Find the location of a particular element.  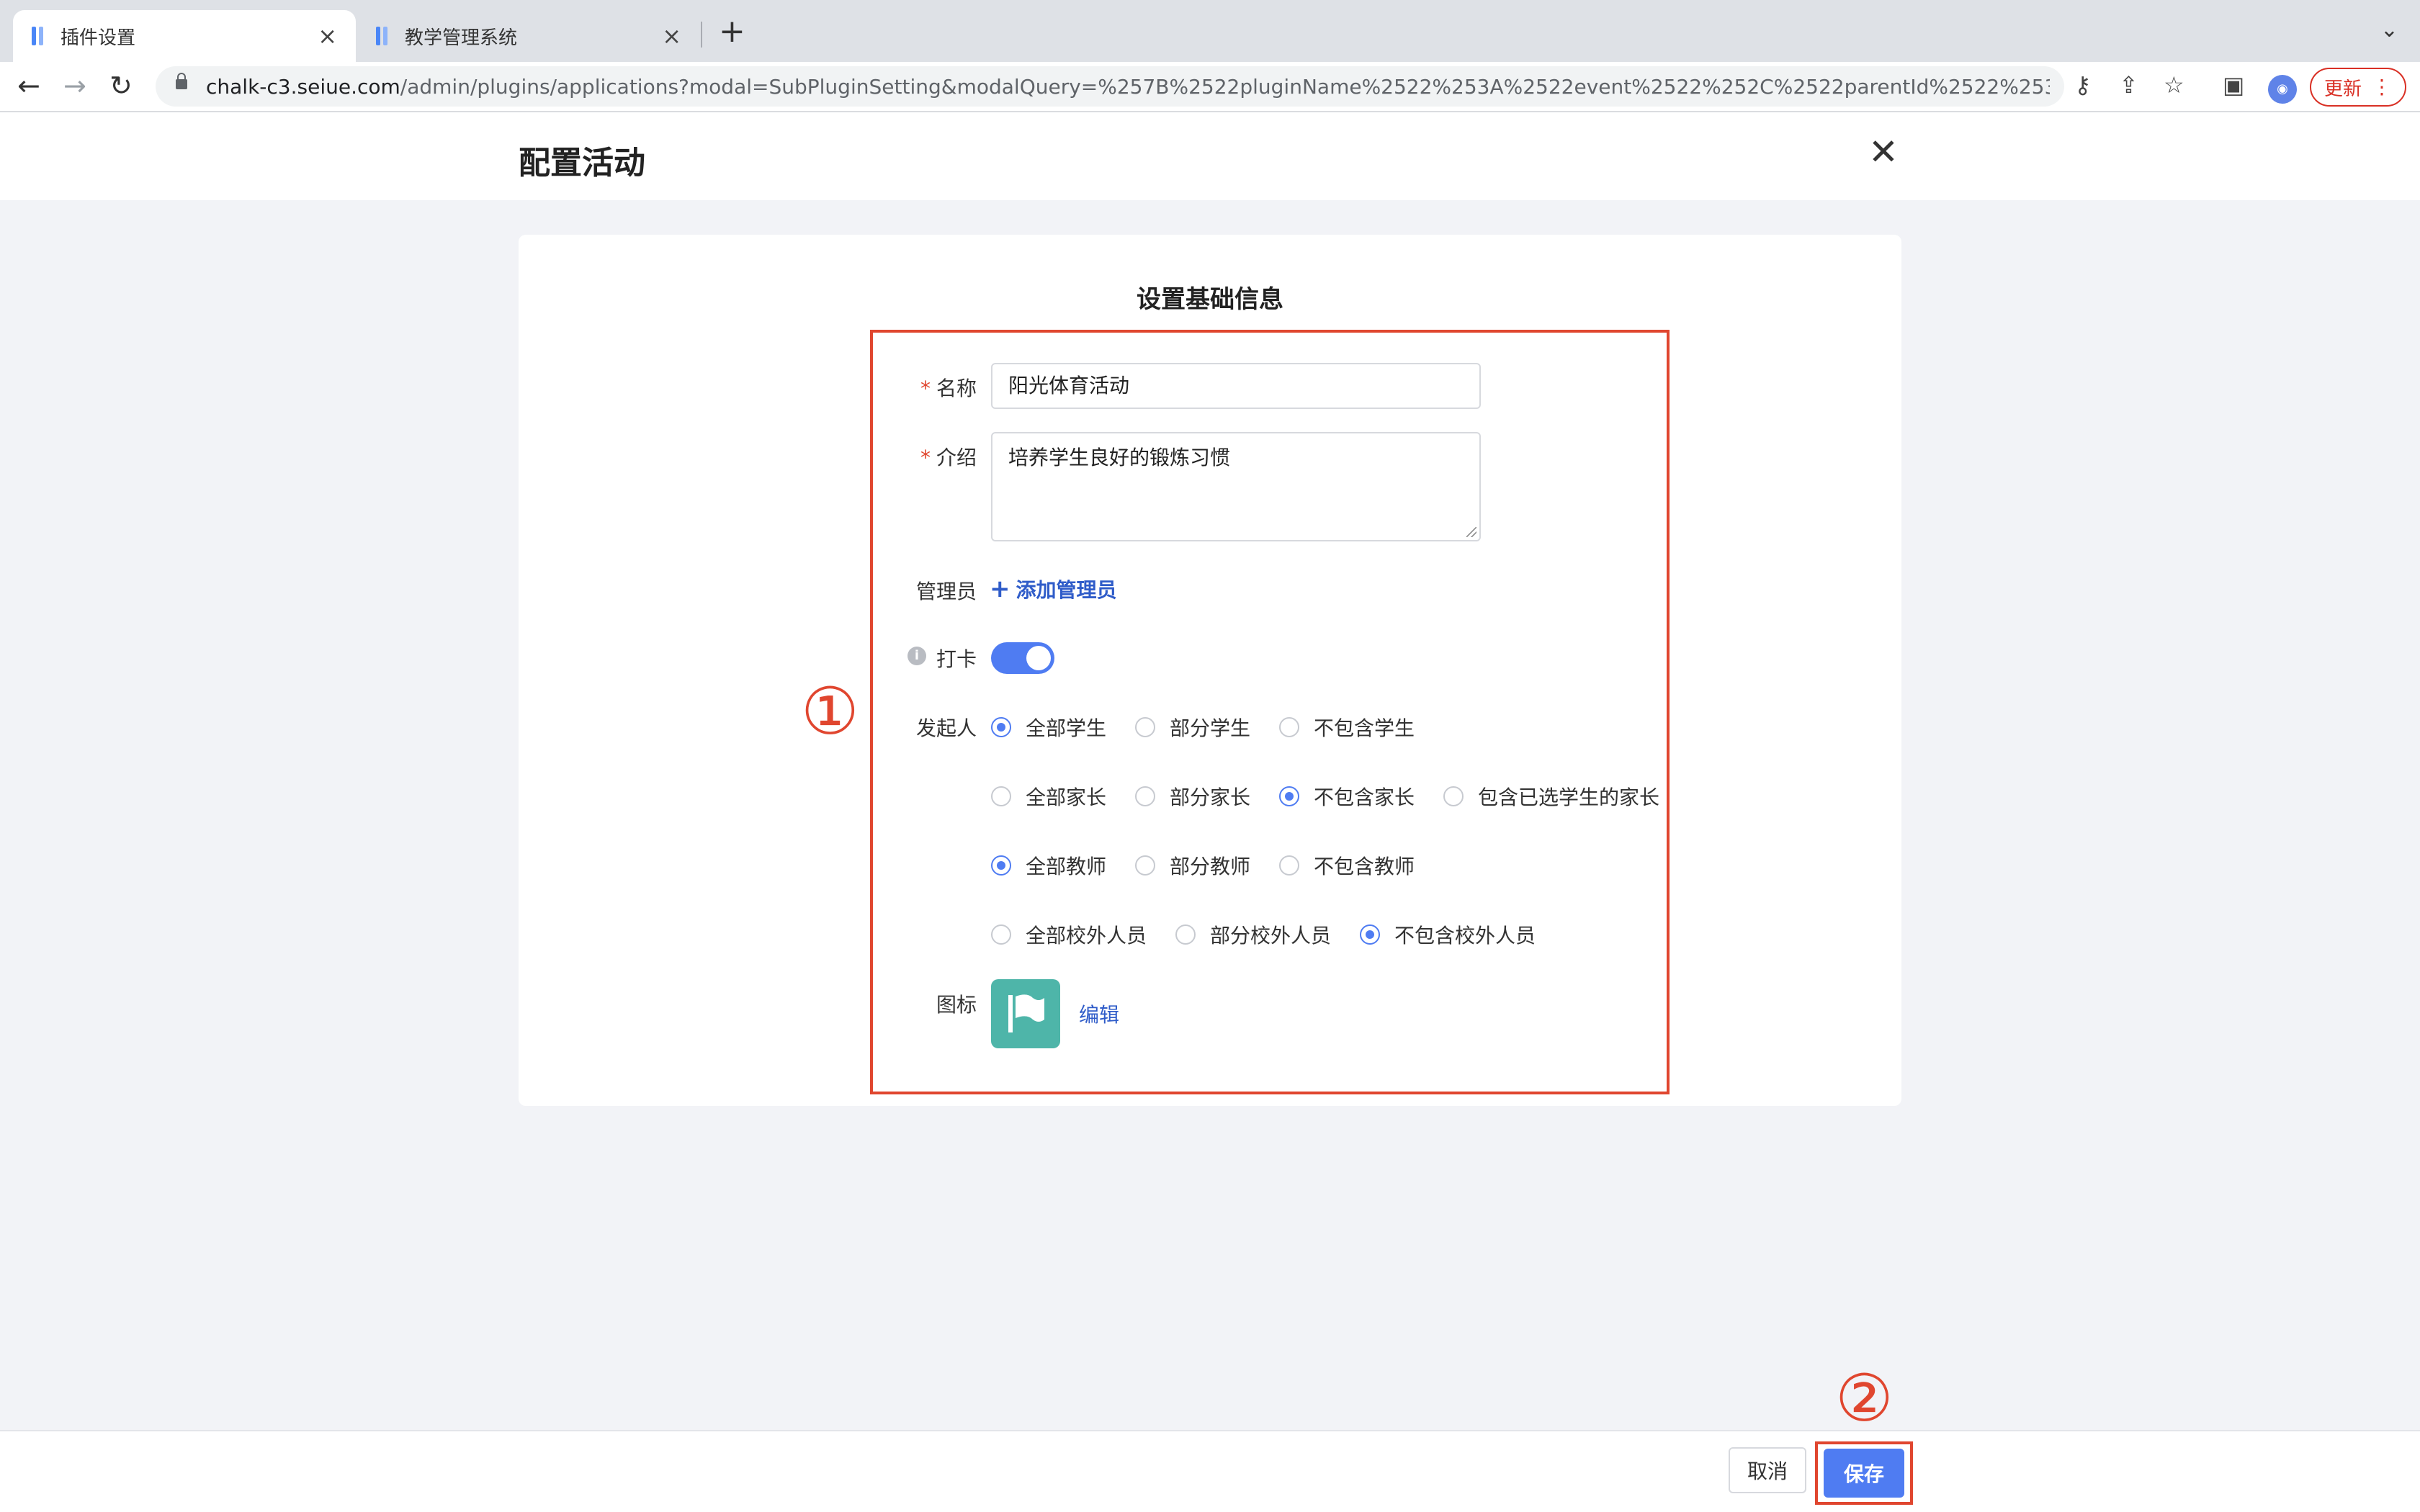

new-tab-plus-icon: + is located at coordinates (732, 32).